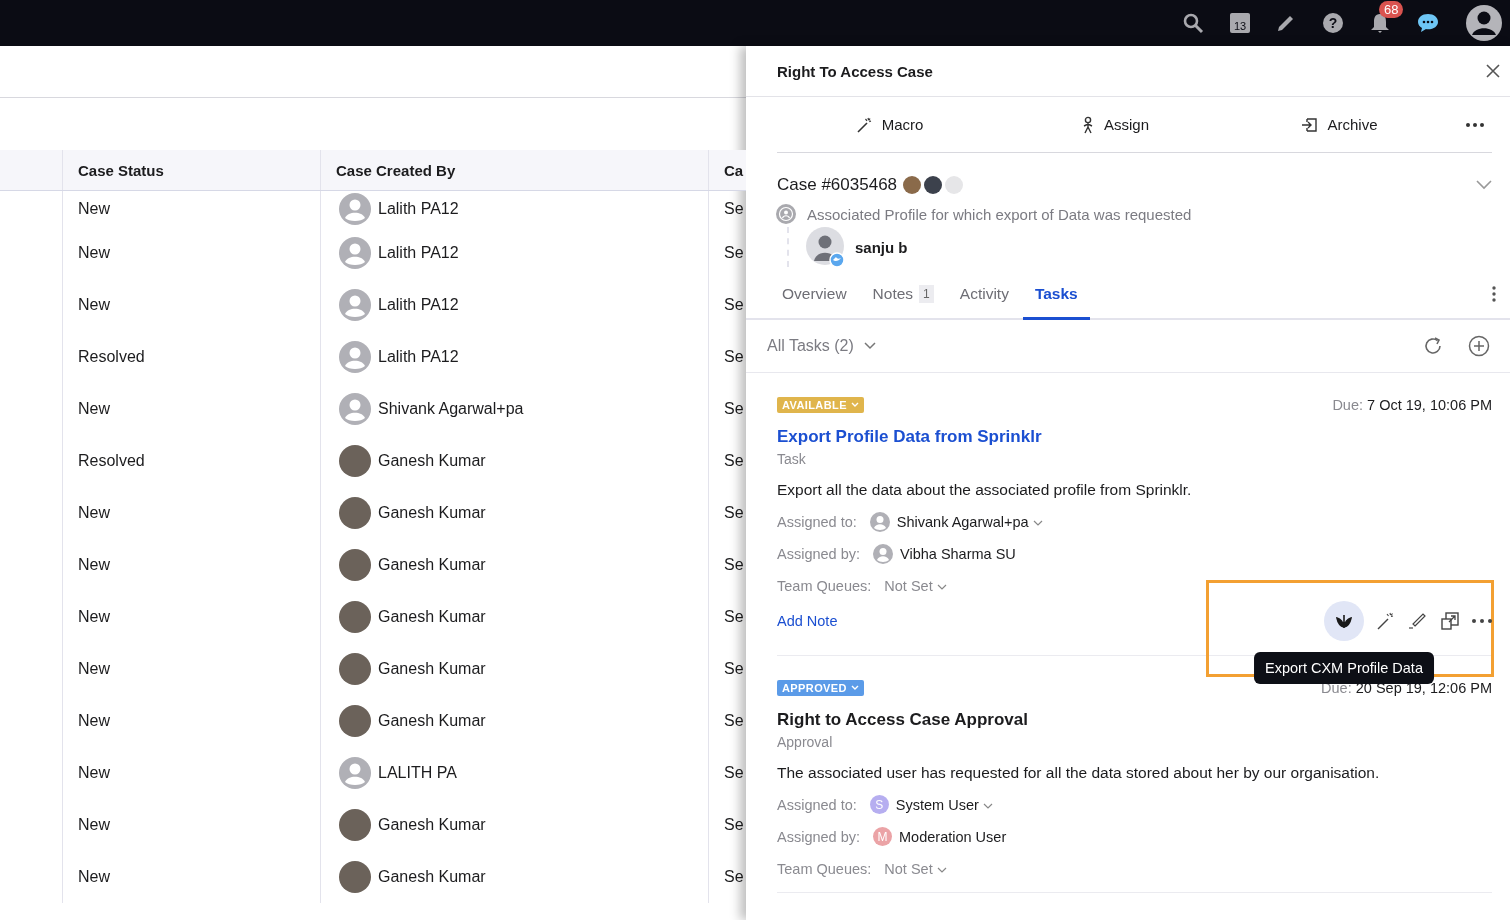 The width and height of the screenshot is (1510, 920). I want to click on kebab-menu-icon, so click(1494, 294).